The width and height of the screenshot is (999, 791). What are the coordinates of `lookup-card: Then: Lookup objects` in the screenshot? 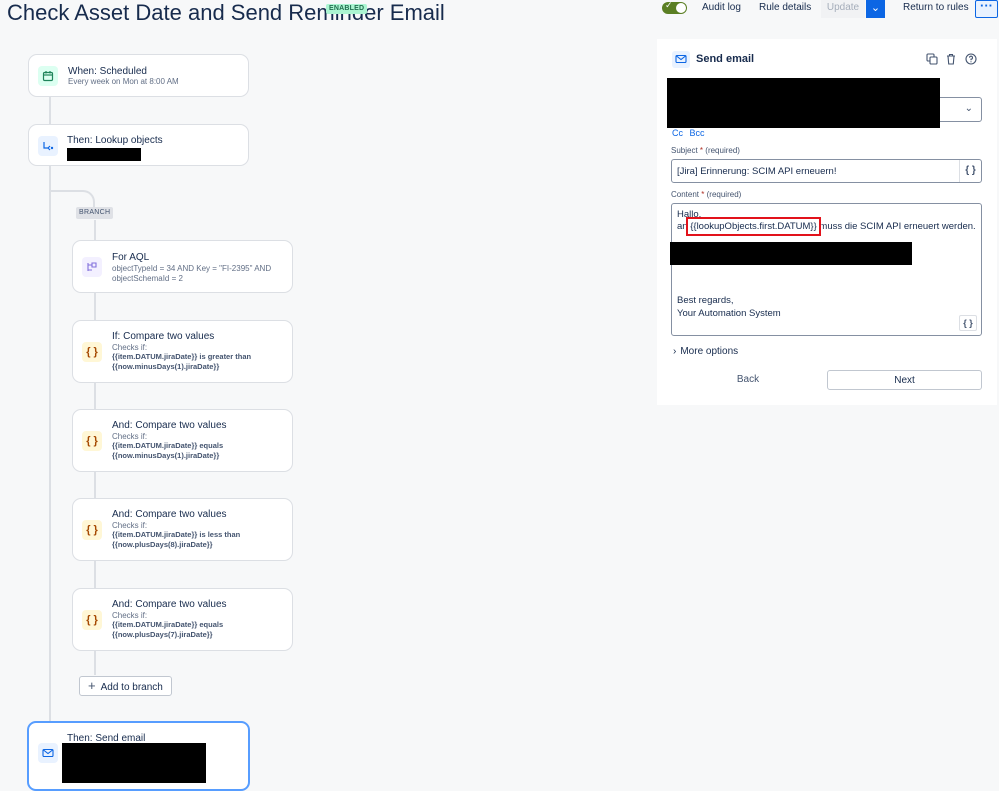 It's located at (138, 145).